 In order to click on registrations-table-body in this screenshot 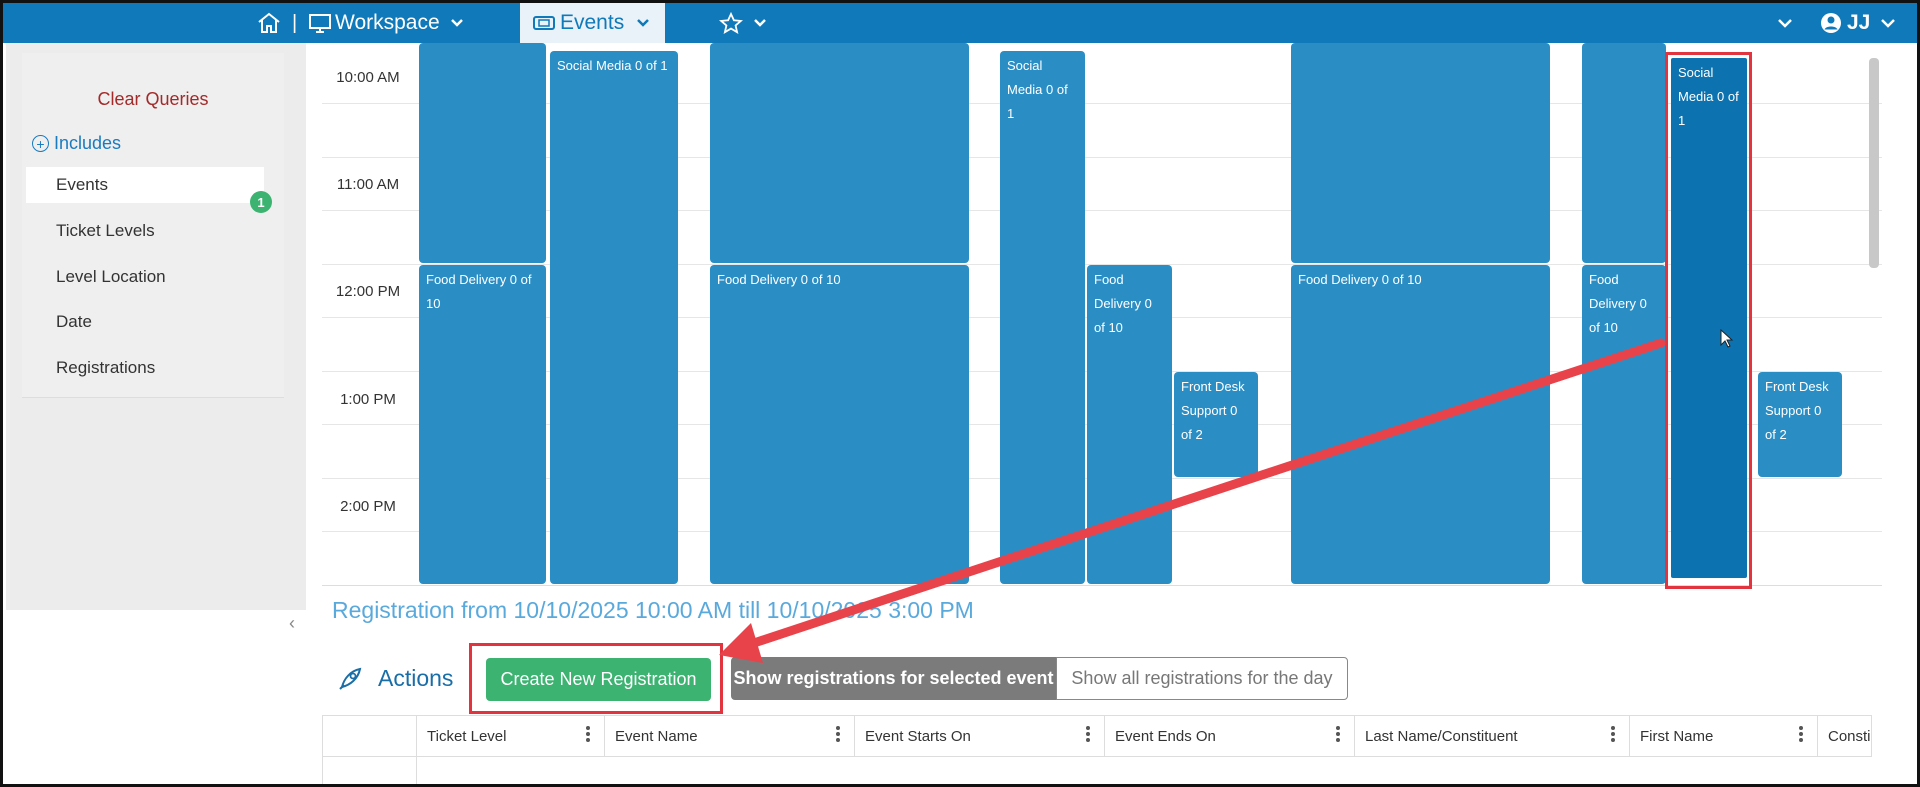, I will do `click(1097, 770)`.